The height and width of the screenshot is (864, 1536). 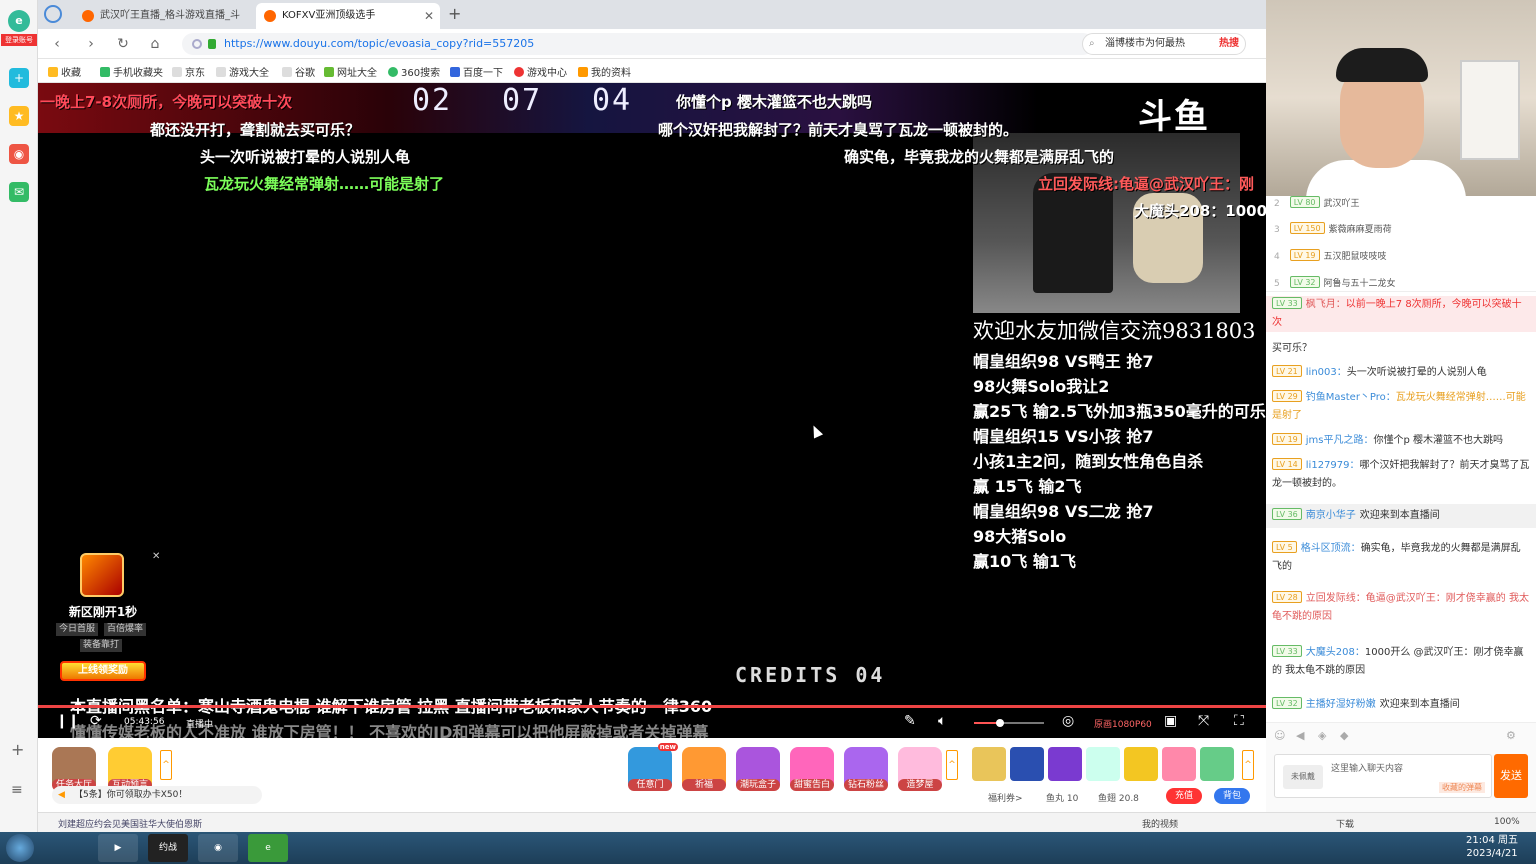 I want to click on star-icon: ★, so click(x=19, y=116).